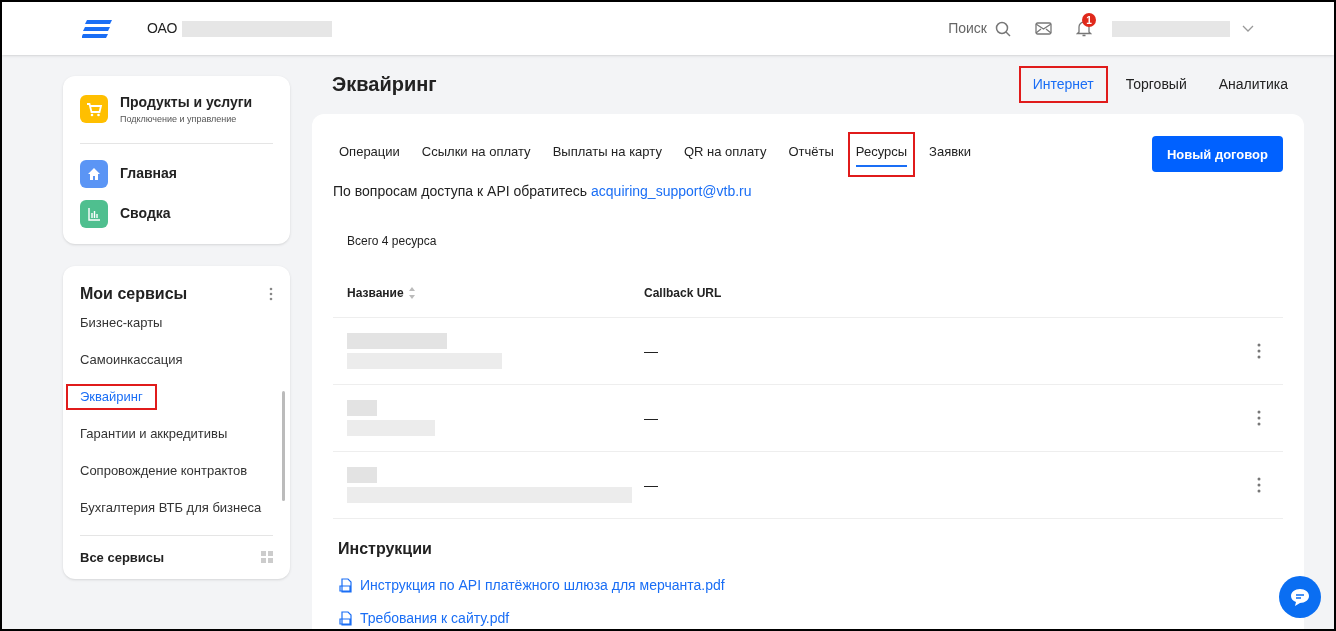  What do you see at coordinates (1043, 28) in the screenshot?
I see `mail-icon` at bounding box center [1043, 28].